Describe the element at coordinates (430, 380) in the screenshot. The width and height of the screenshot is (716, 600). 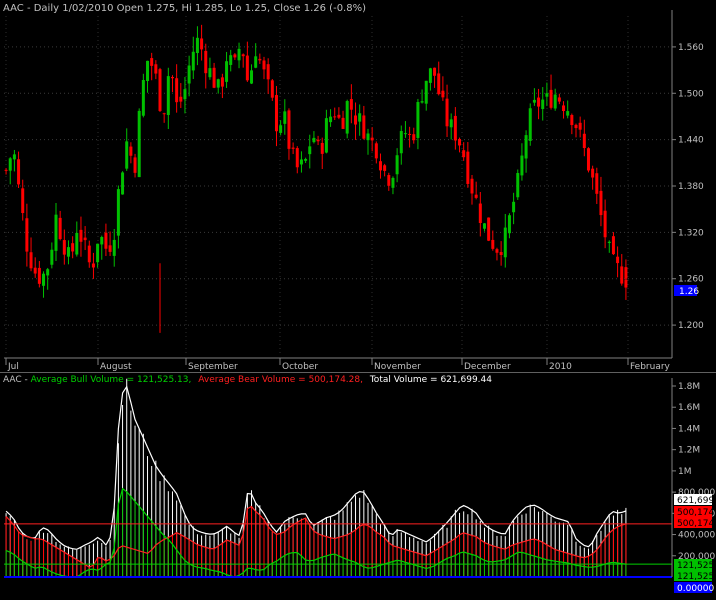
I see `volume-header-total: Total Volume = 621,699.44` at that location.